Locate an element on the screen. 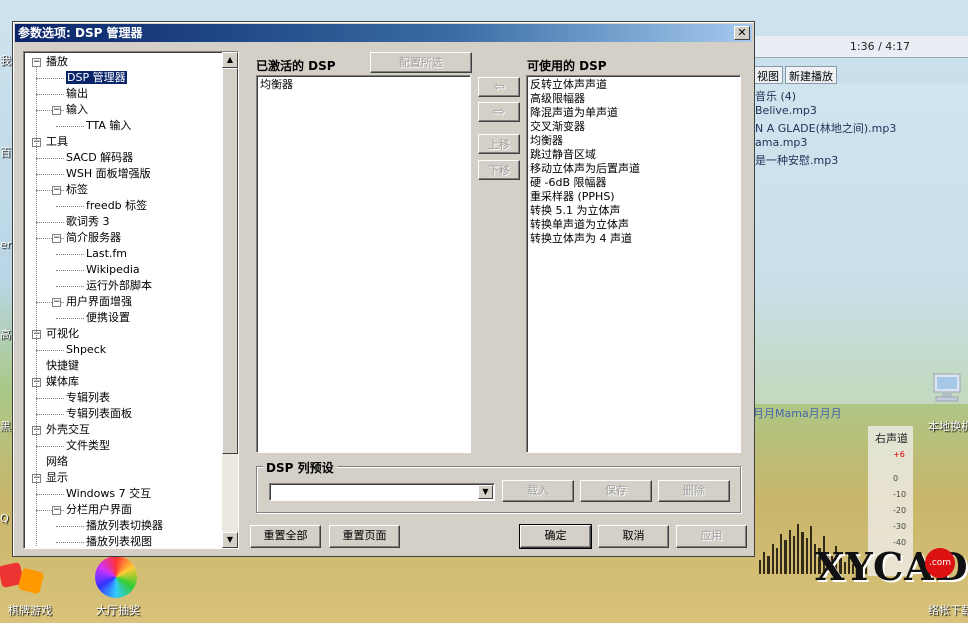  cancel-button: 取消 is located at coordinates (633, 536).